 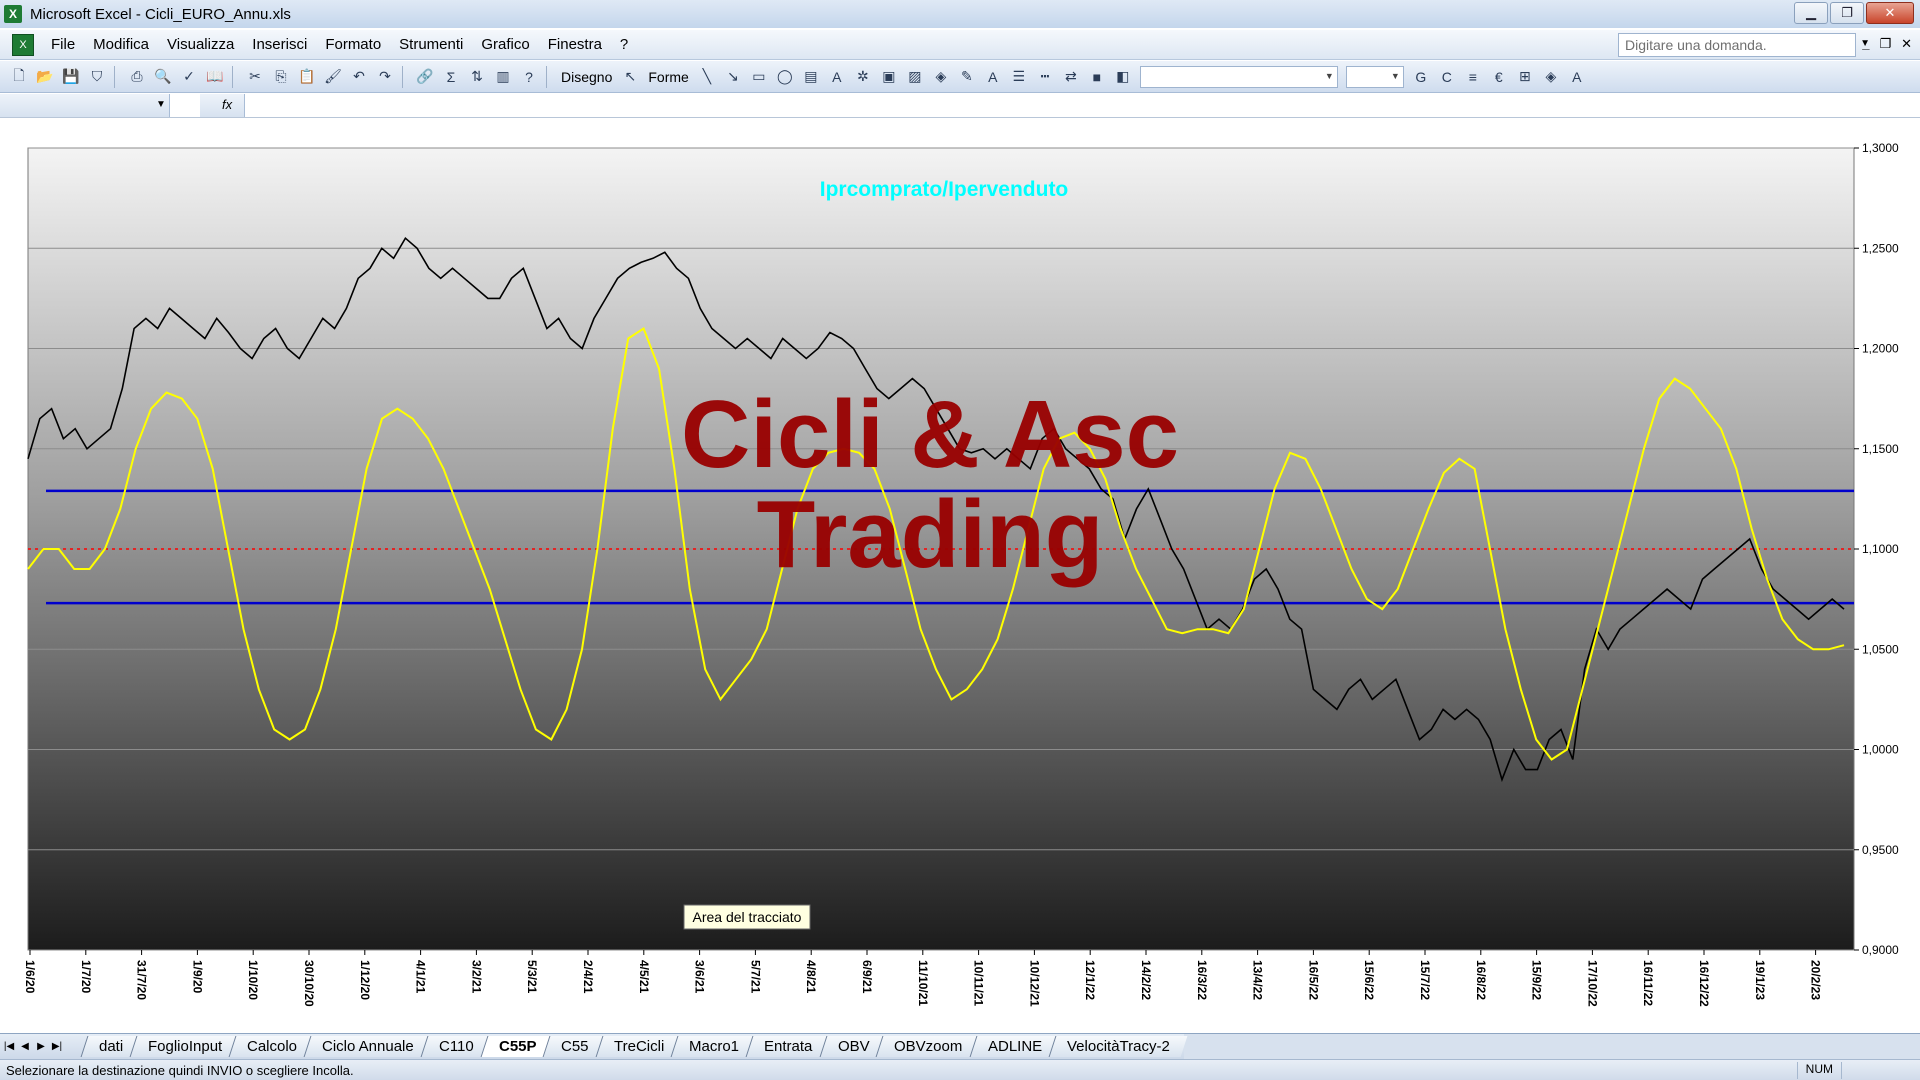 I want to click on tab-entrata: Entrata, so click(x=788, y=1046).